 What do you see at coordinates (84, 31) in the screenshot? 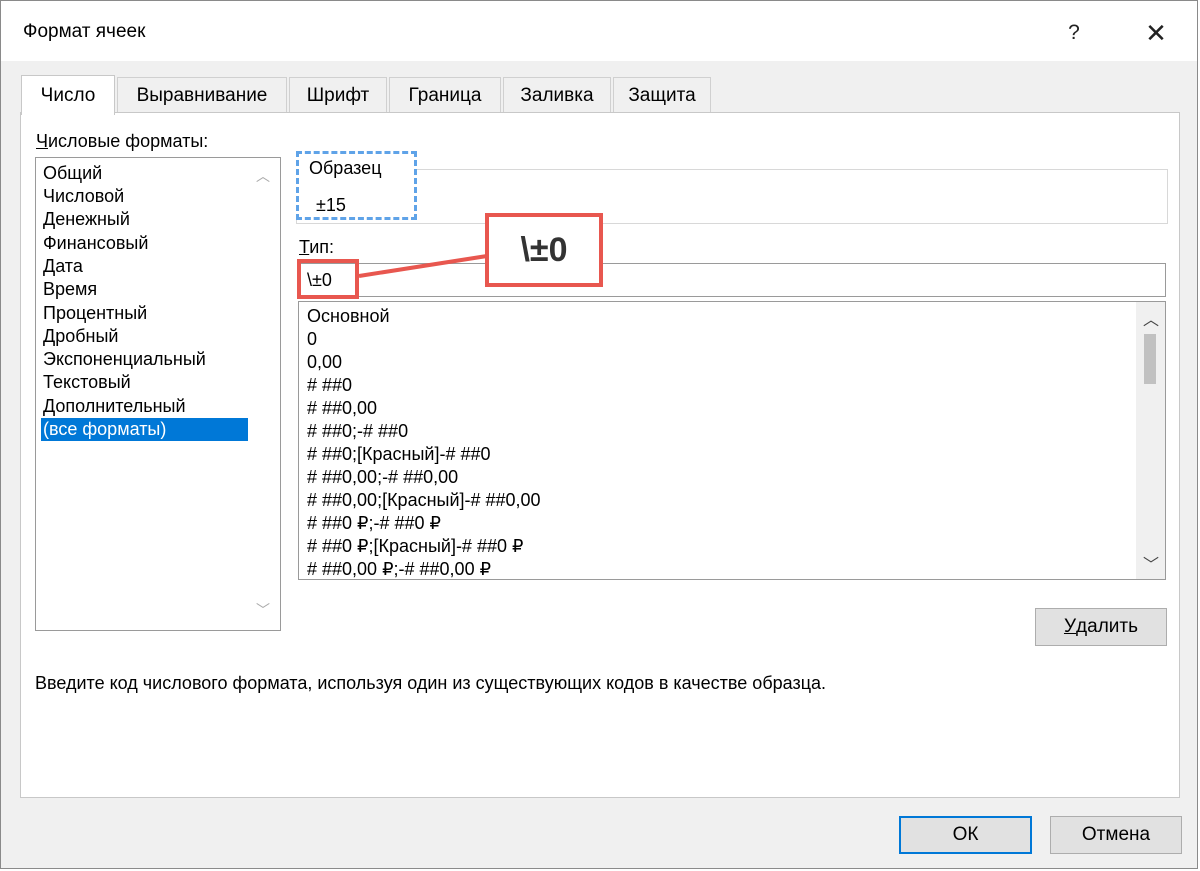
I see `dialog-title: Формат ячеек` at bounding box center [84, 31].